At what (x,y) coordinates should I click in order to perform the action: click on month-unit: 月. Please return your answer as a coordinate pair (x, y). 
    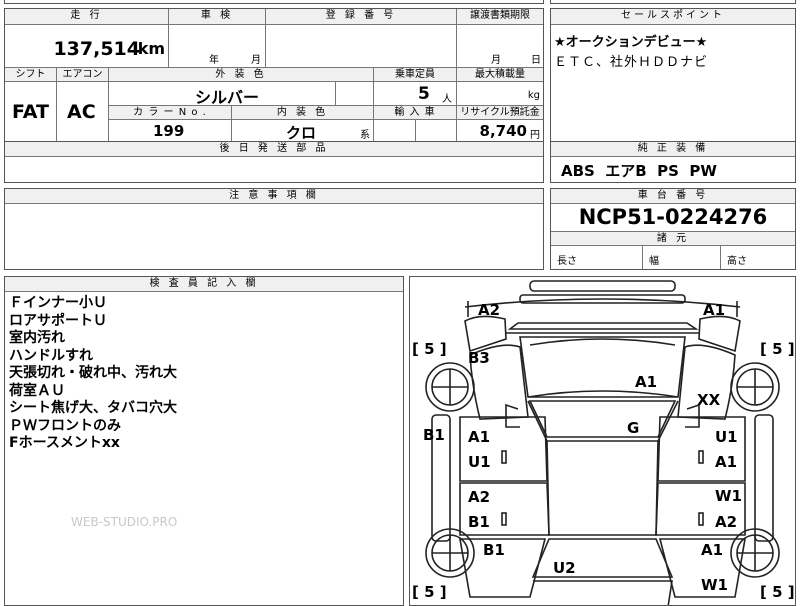
    Looking at the image, I should click on (256, 60).